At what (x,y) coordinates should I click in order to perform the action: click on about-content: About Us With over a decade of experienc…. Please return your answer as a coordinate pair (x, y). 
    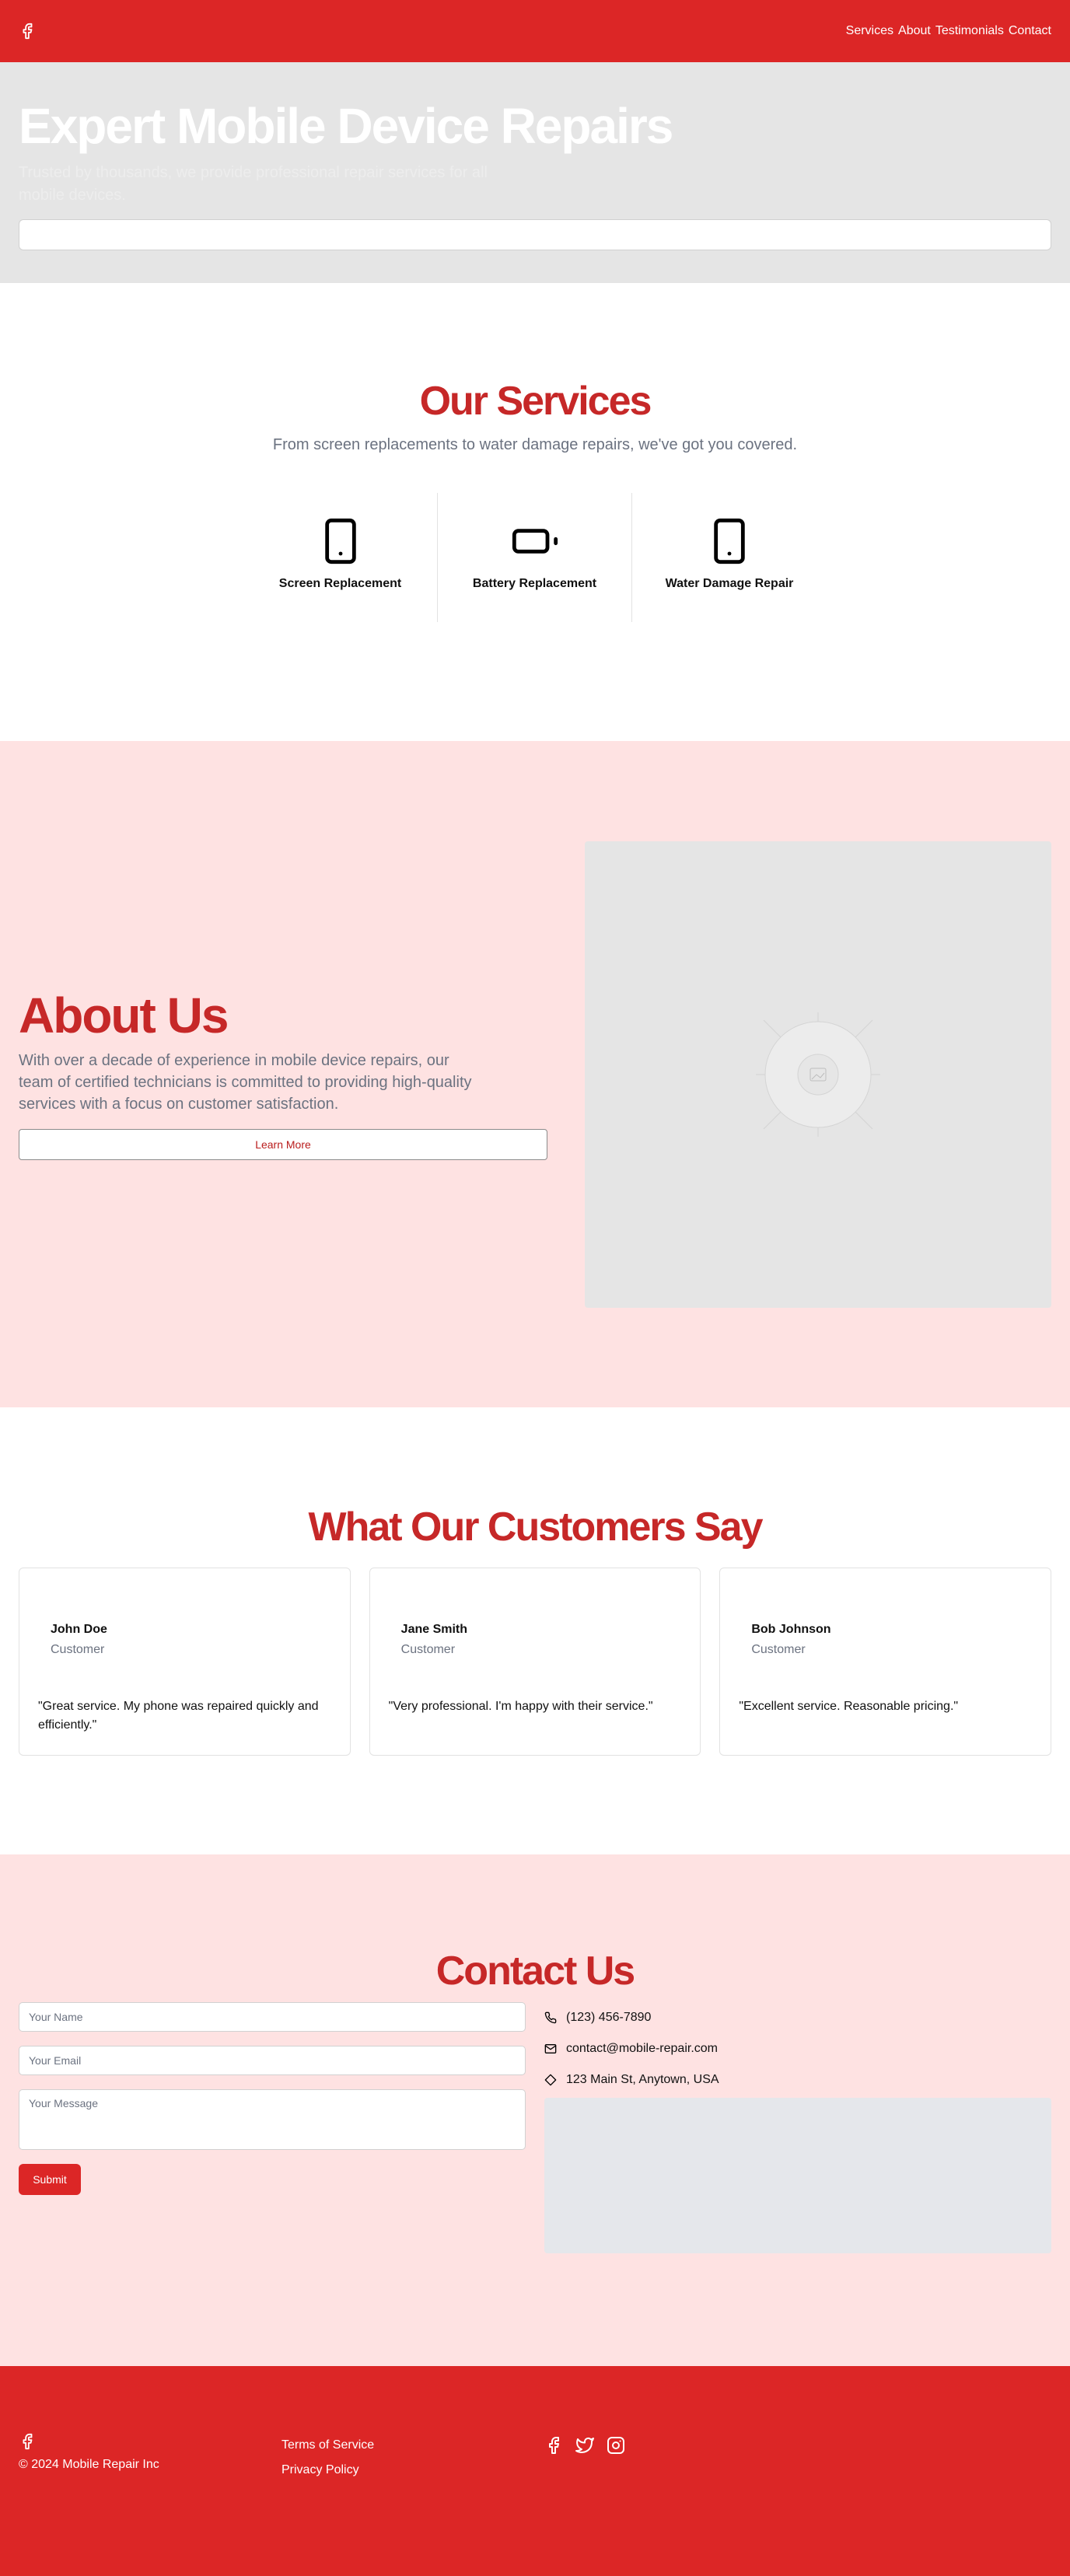
    Looking at the image, I should click on (283, 1073).